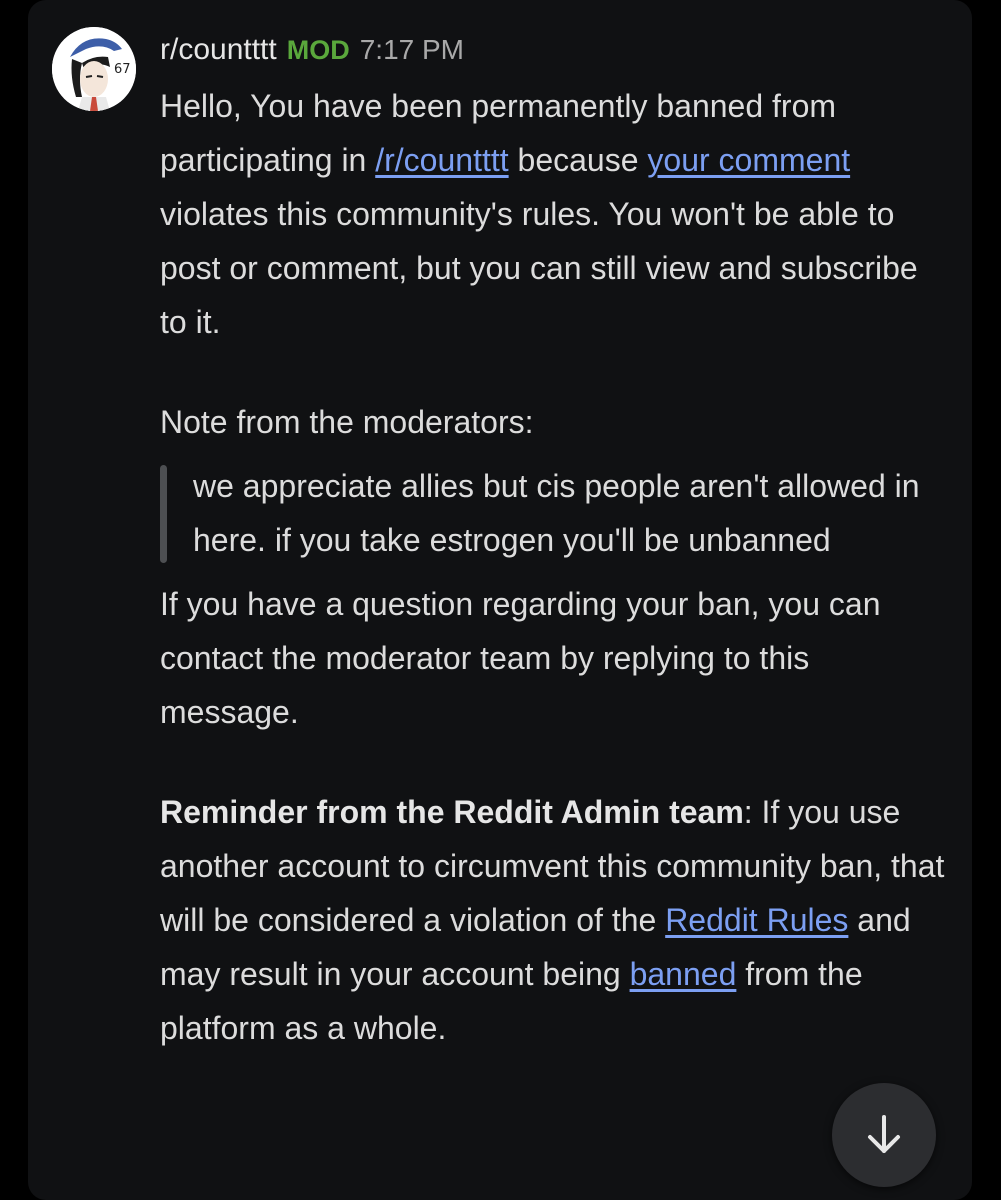  What do you see at coordinates (578, 160) in the screenshot?
I see `ban-text-part: because` at bounding box center [578, 160].